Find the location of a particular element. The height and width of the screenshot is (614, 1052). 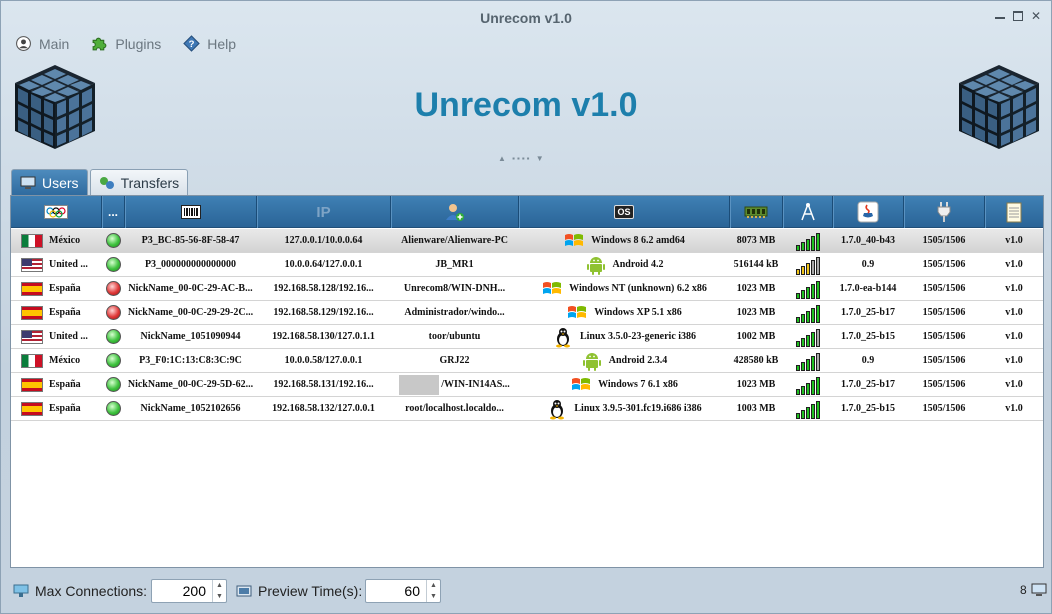

redacted-box is located at coordinates (419, 384).